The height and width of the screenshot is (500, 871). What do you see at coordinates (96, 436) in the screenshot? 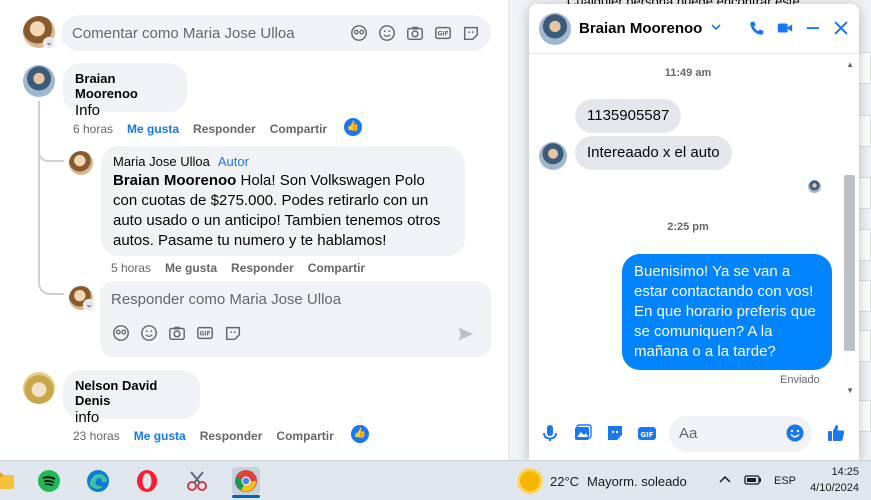
I see `comment-time: 23 horas` at bounding box center [96, 436].